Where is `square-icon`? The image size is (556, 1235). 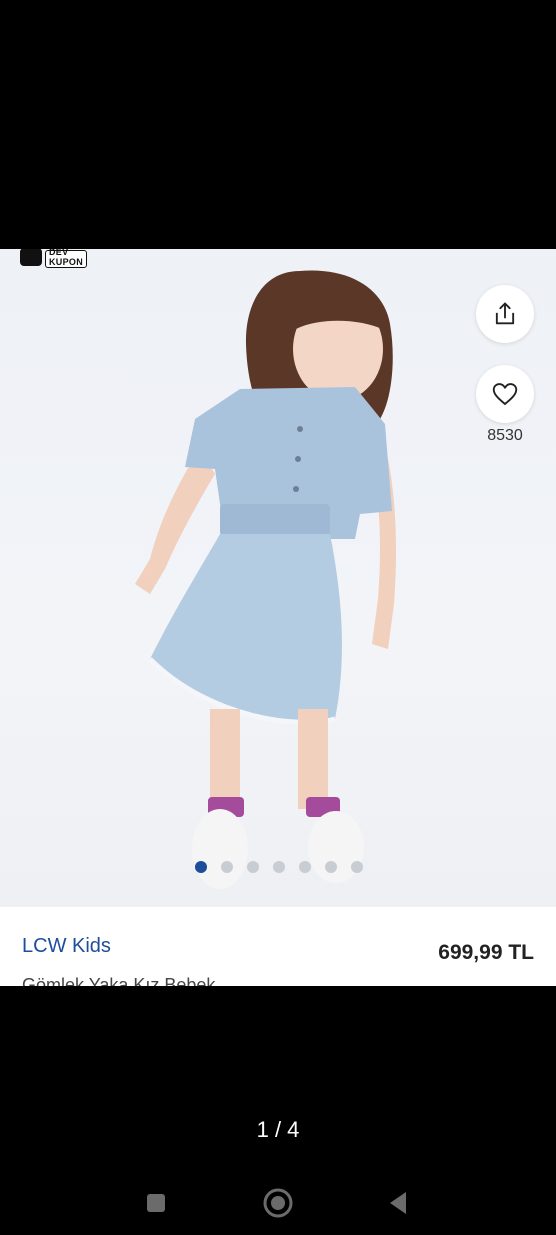 square-icon is located at coordinates (156, 1203).